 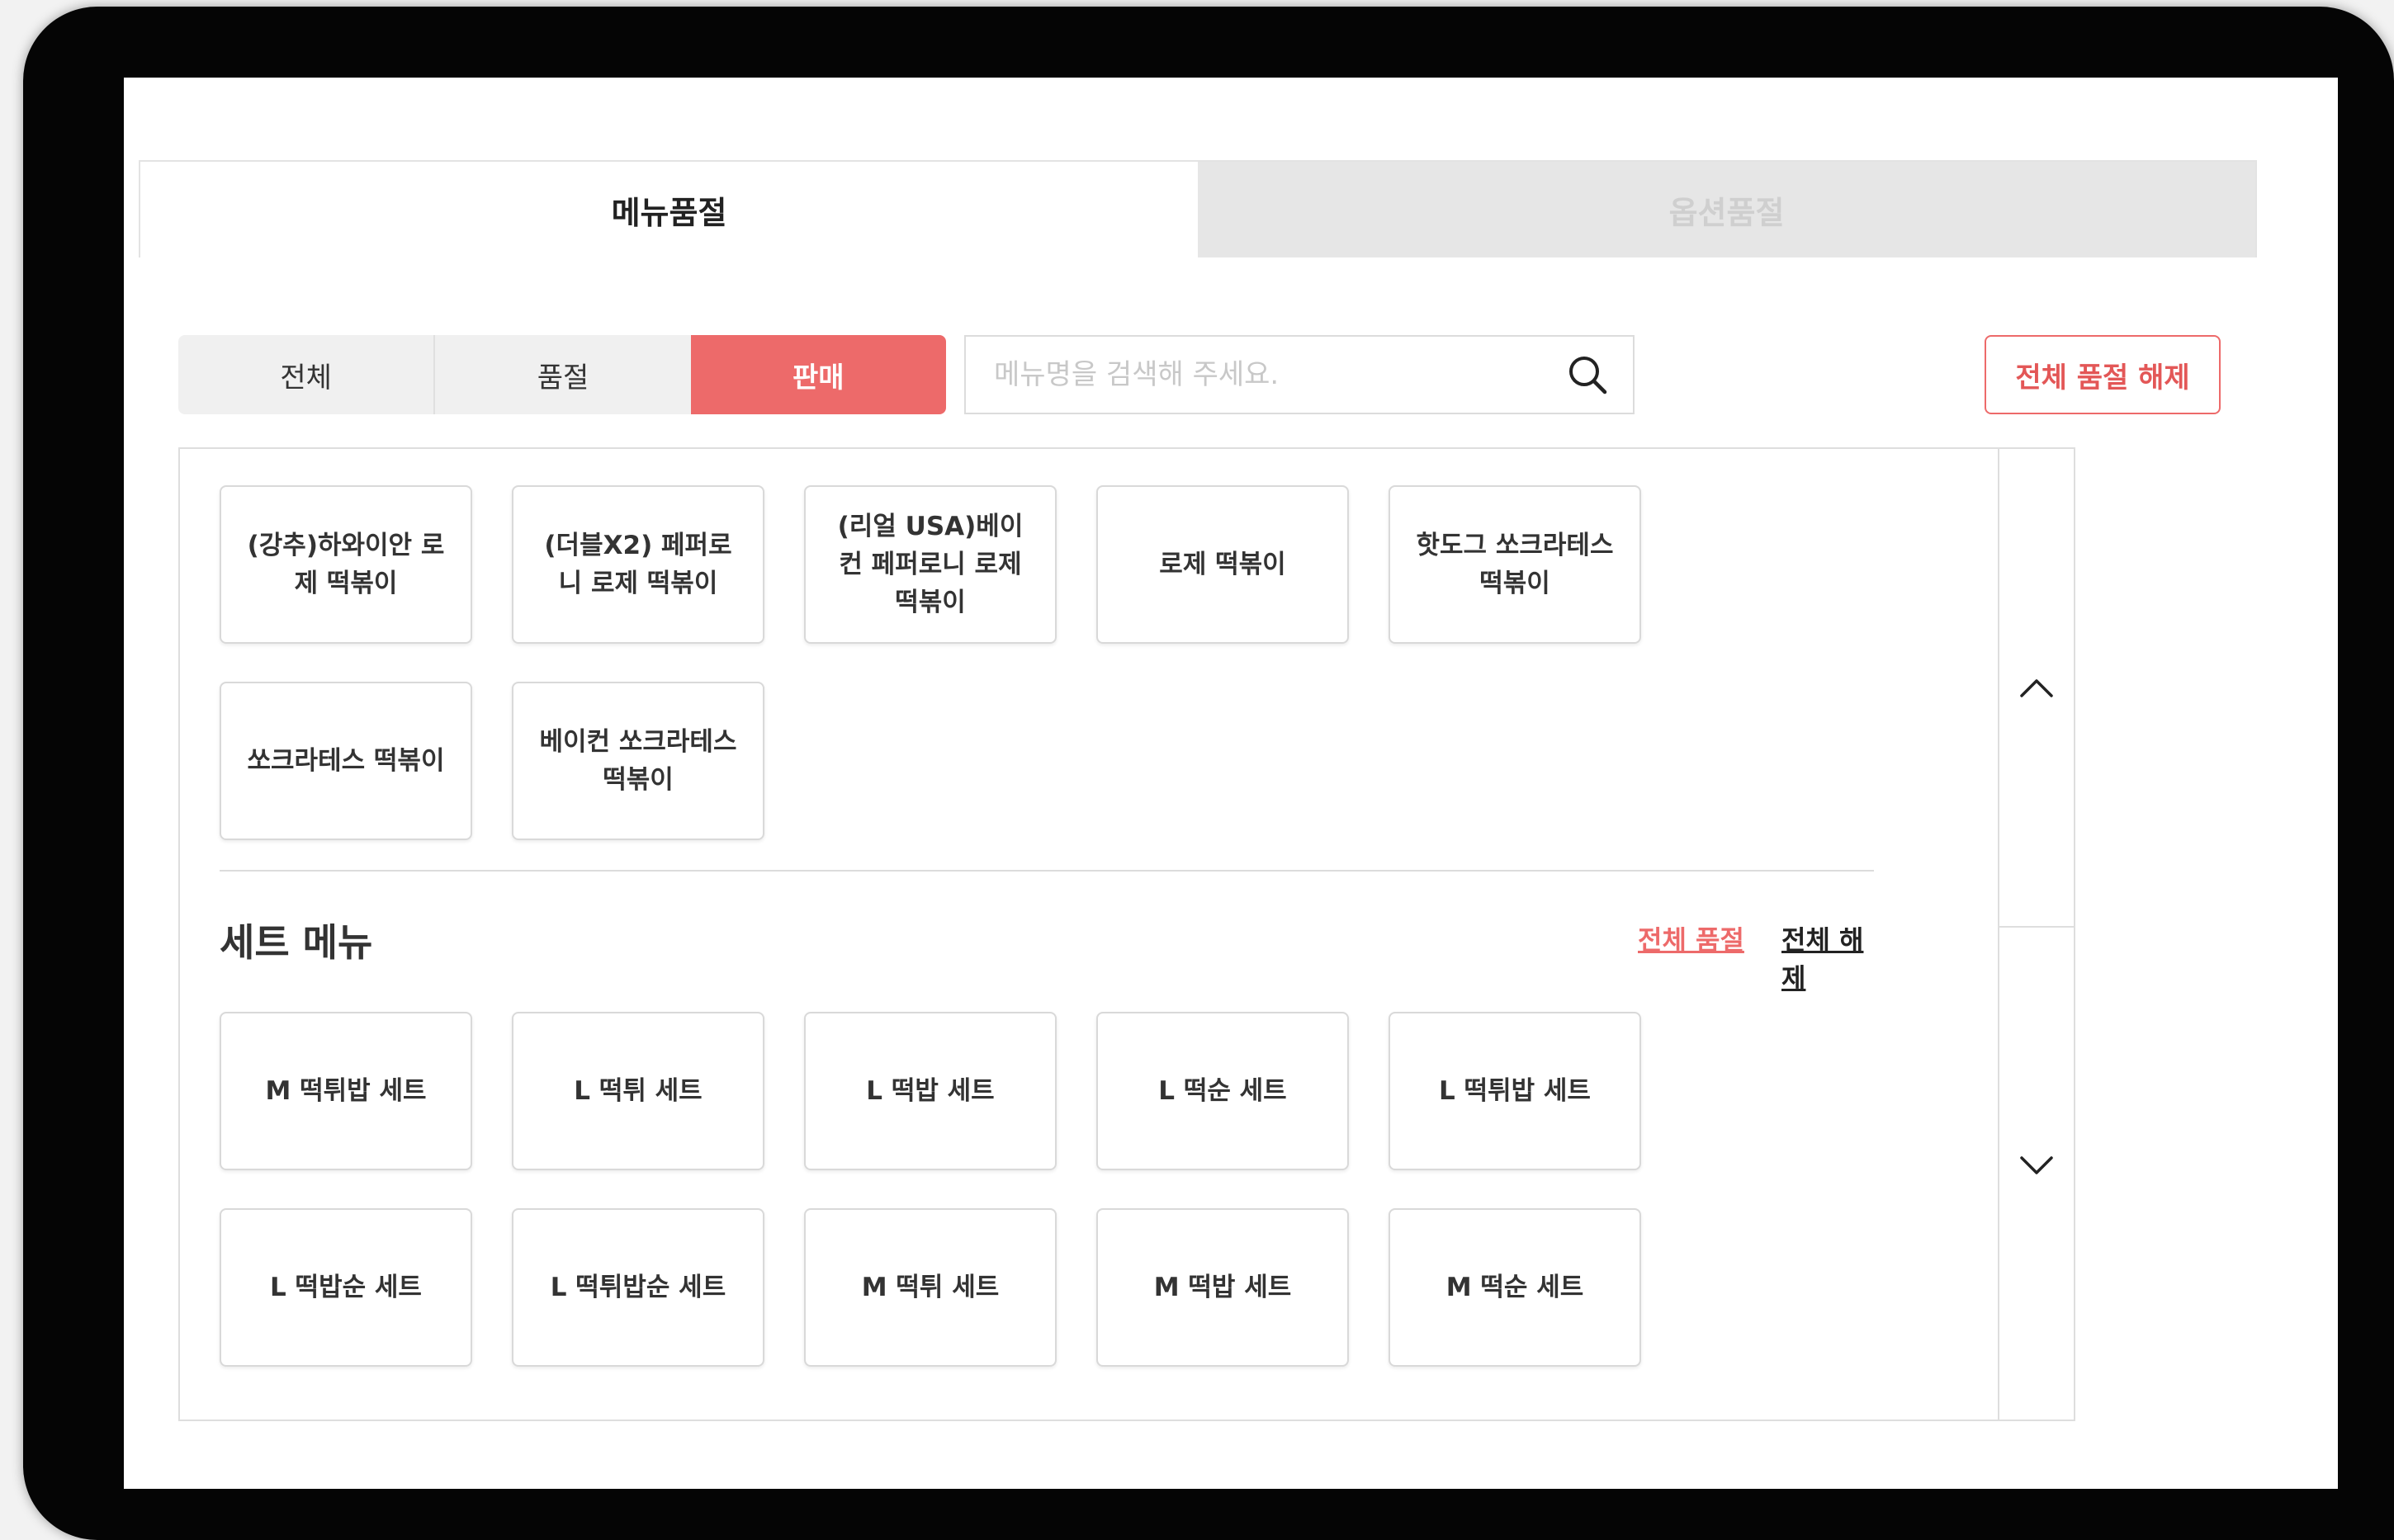 What do you see at coordinates (638, 761) in the screenshot?
I see `menu-item-card: 베이컨 쏘크라테스 떡볶이` at bounding box center [638, 761].